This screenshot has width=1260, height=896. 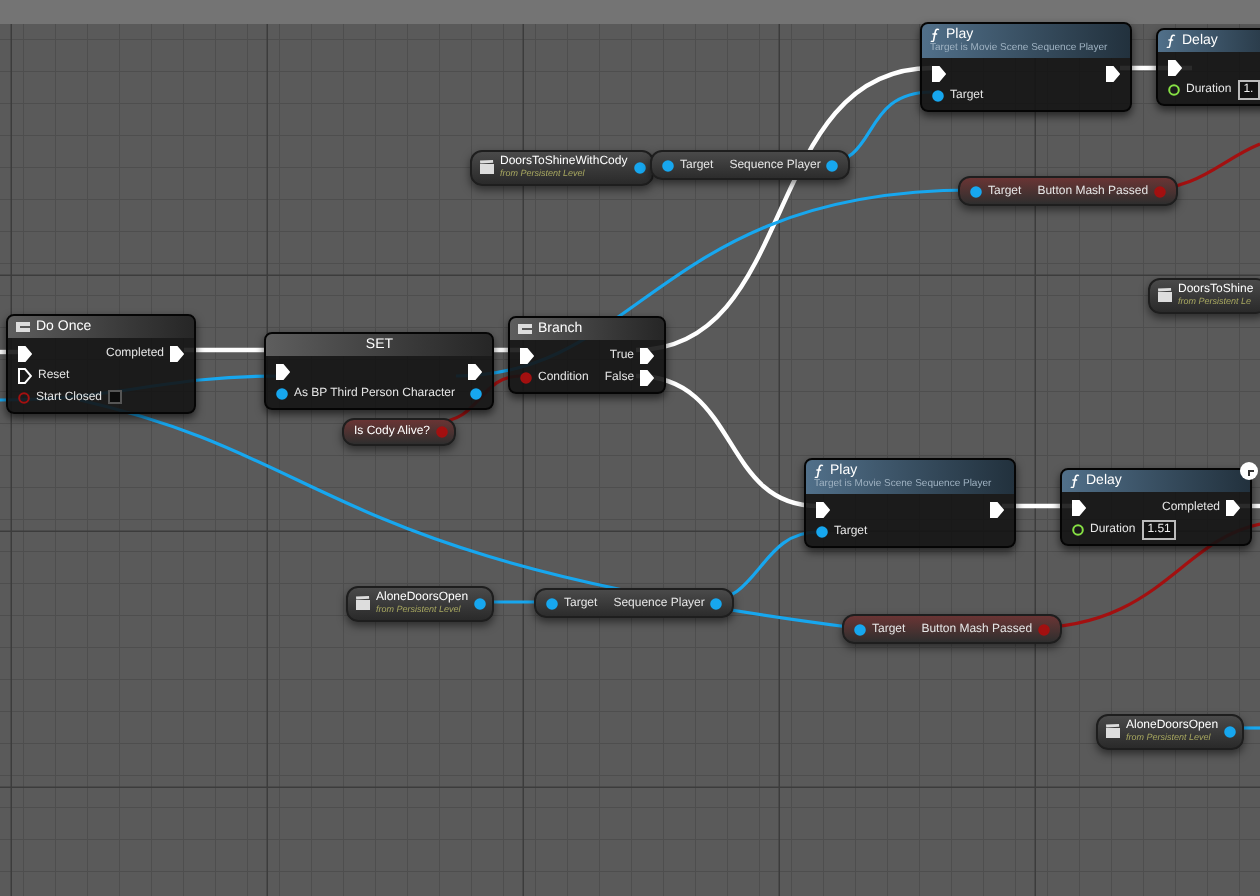 What do you see at coordinates (115, 397) in the screenshot?
I see `checkbox` at bounding box center [115, 397].